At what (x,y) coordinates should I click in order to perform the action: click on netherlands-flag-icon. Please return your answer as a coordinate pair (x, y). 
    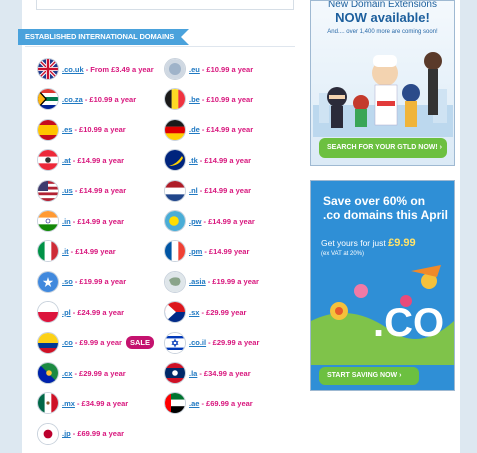
    Looking at the image, I should click on (175, 190).